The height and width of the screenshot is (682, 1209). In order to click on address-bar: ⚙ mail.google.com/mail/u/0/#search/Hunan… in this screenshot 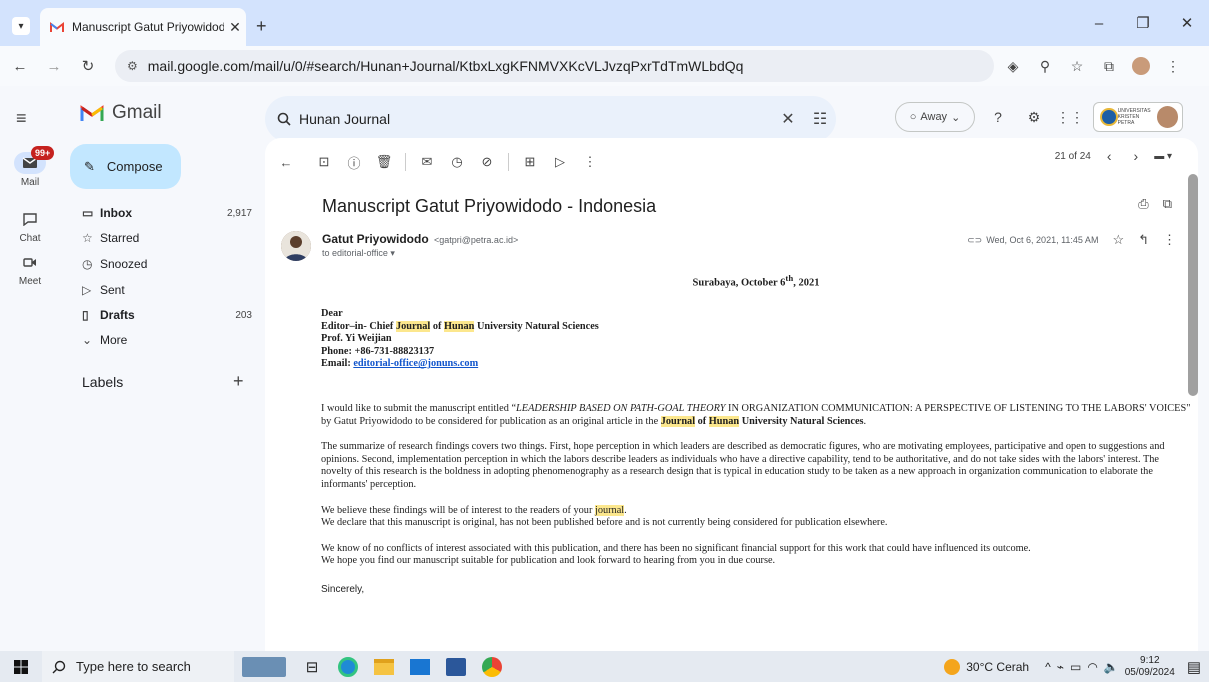, I will do `click(554, 66)`.